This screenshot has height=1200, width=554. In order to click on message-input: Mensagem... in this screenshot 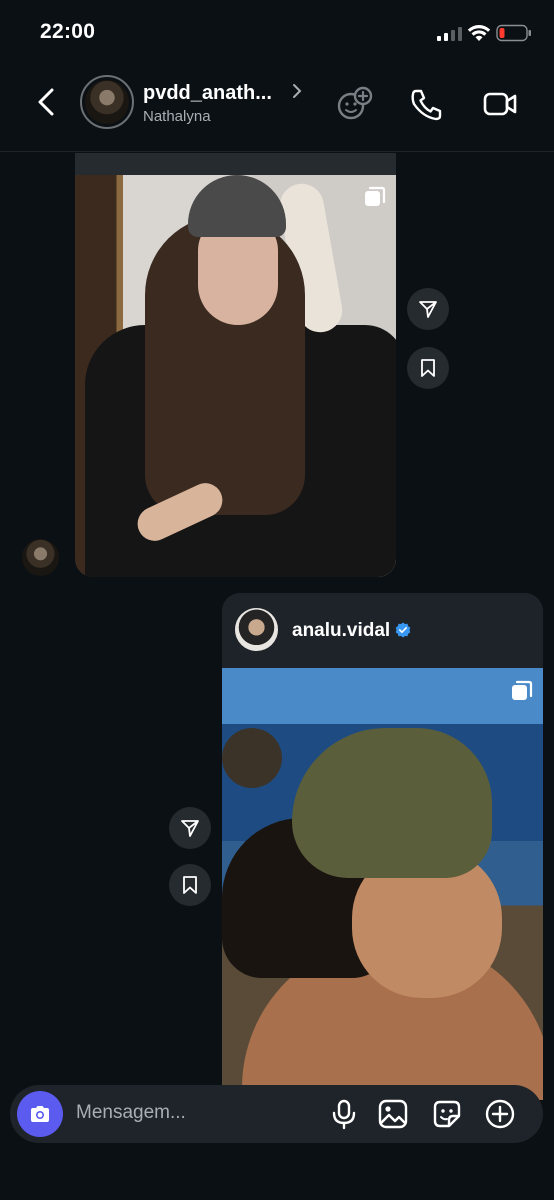, I will do `click(131, 1113)`.